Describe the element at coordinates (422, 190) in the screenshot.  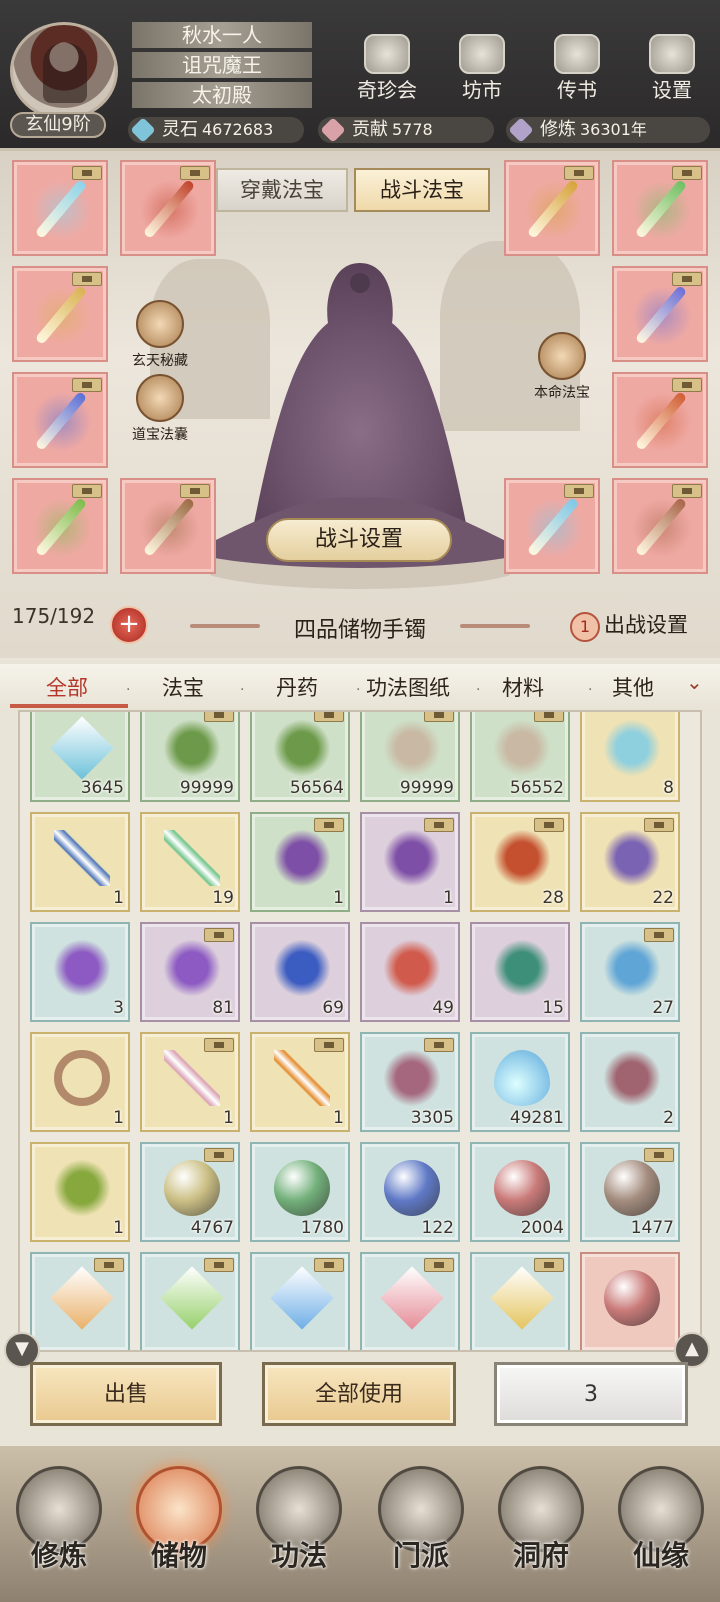
I see `tab-battle-treasure: 战斗法宝` at that location.